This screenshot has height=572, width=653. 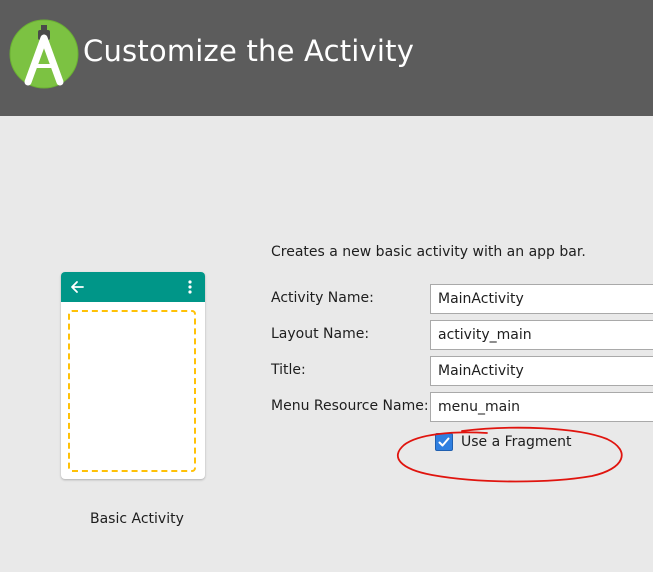 What do you see at coordinates (77, 287) in the screenshot?
I see `arrow-back-icon` at bounding box center [77, 287].